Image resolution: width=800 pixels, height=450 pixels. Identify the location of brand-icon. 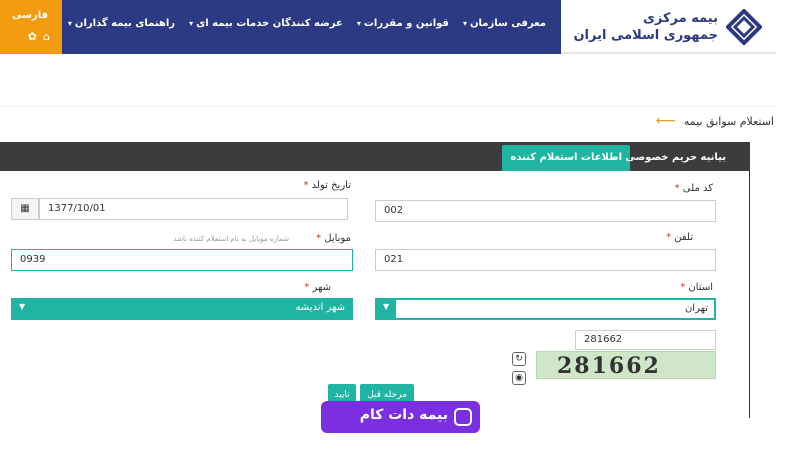
(463, 417).